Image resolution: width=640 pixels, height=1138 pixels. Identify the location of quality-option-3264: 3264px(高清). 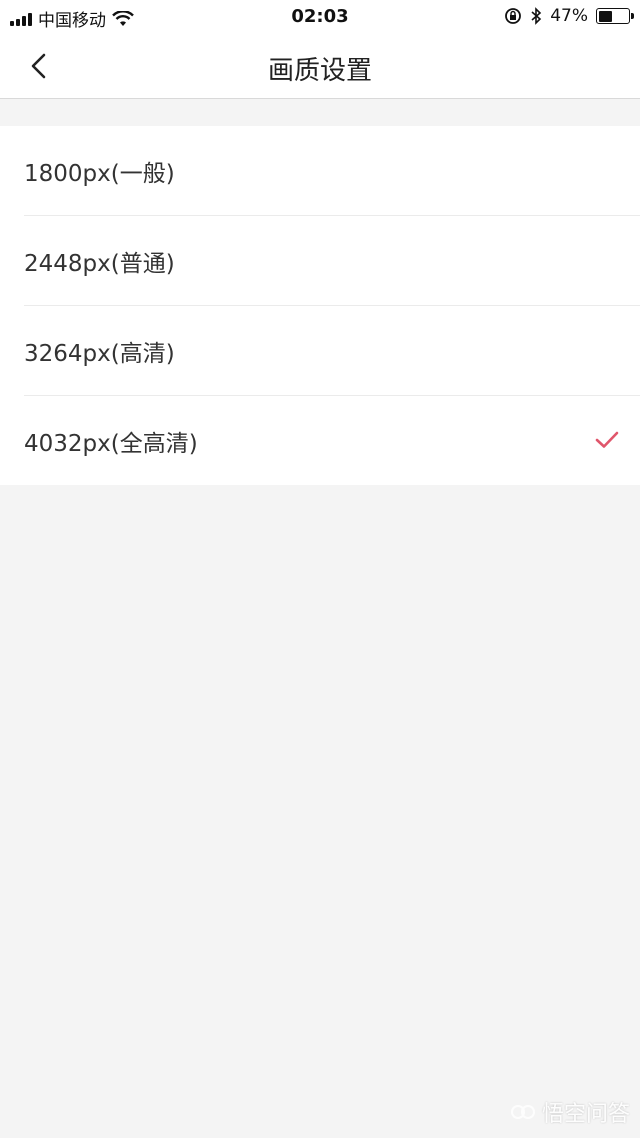
(332, 351).